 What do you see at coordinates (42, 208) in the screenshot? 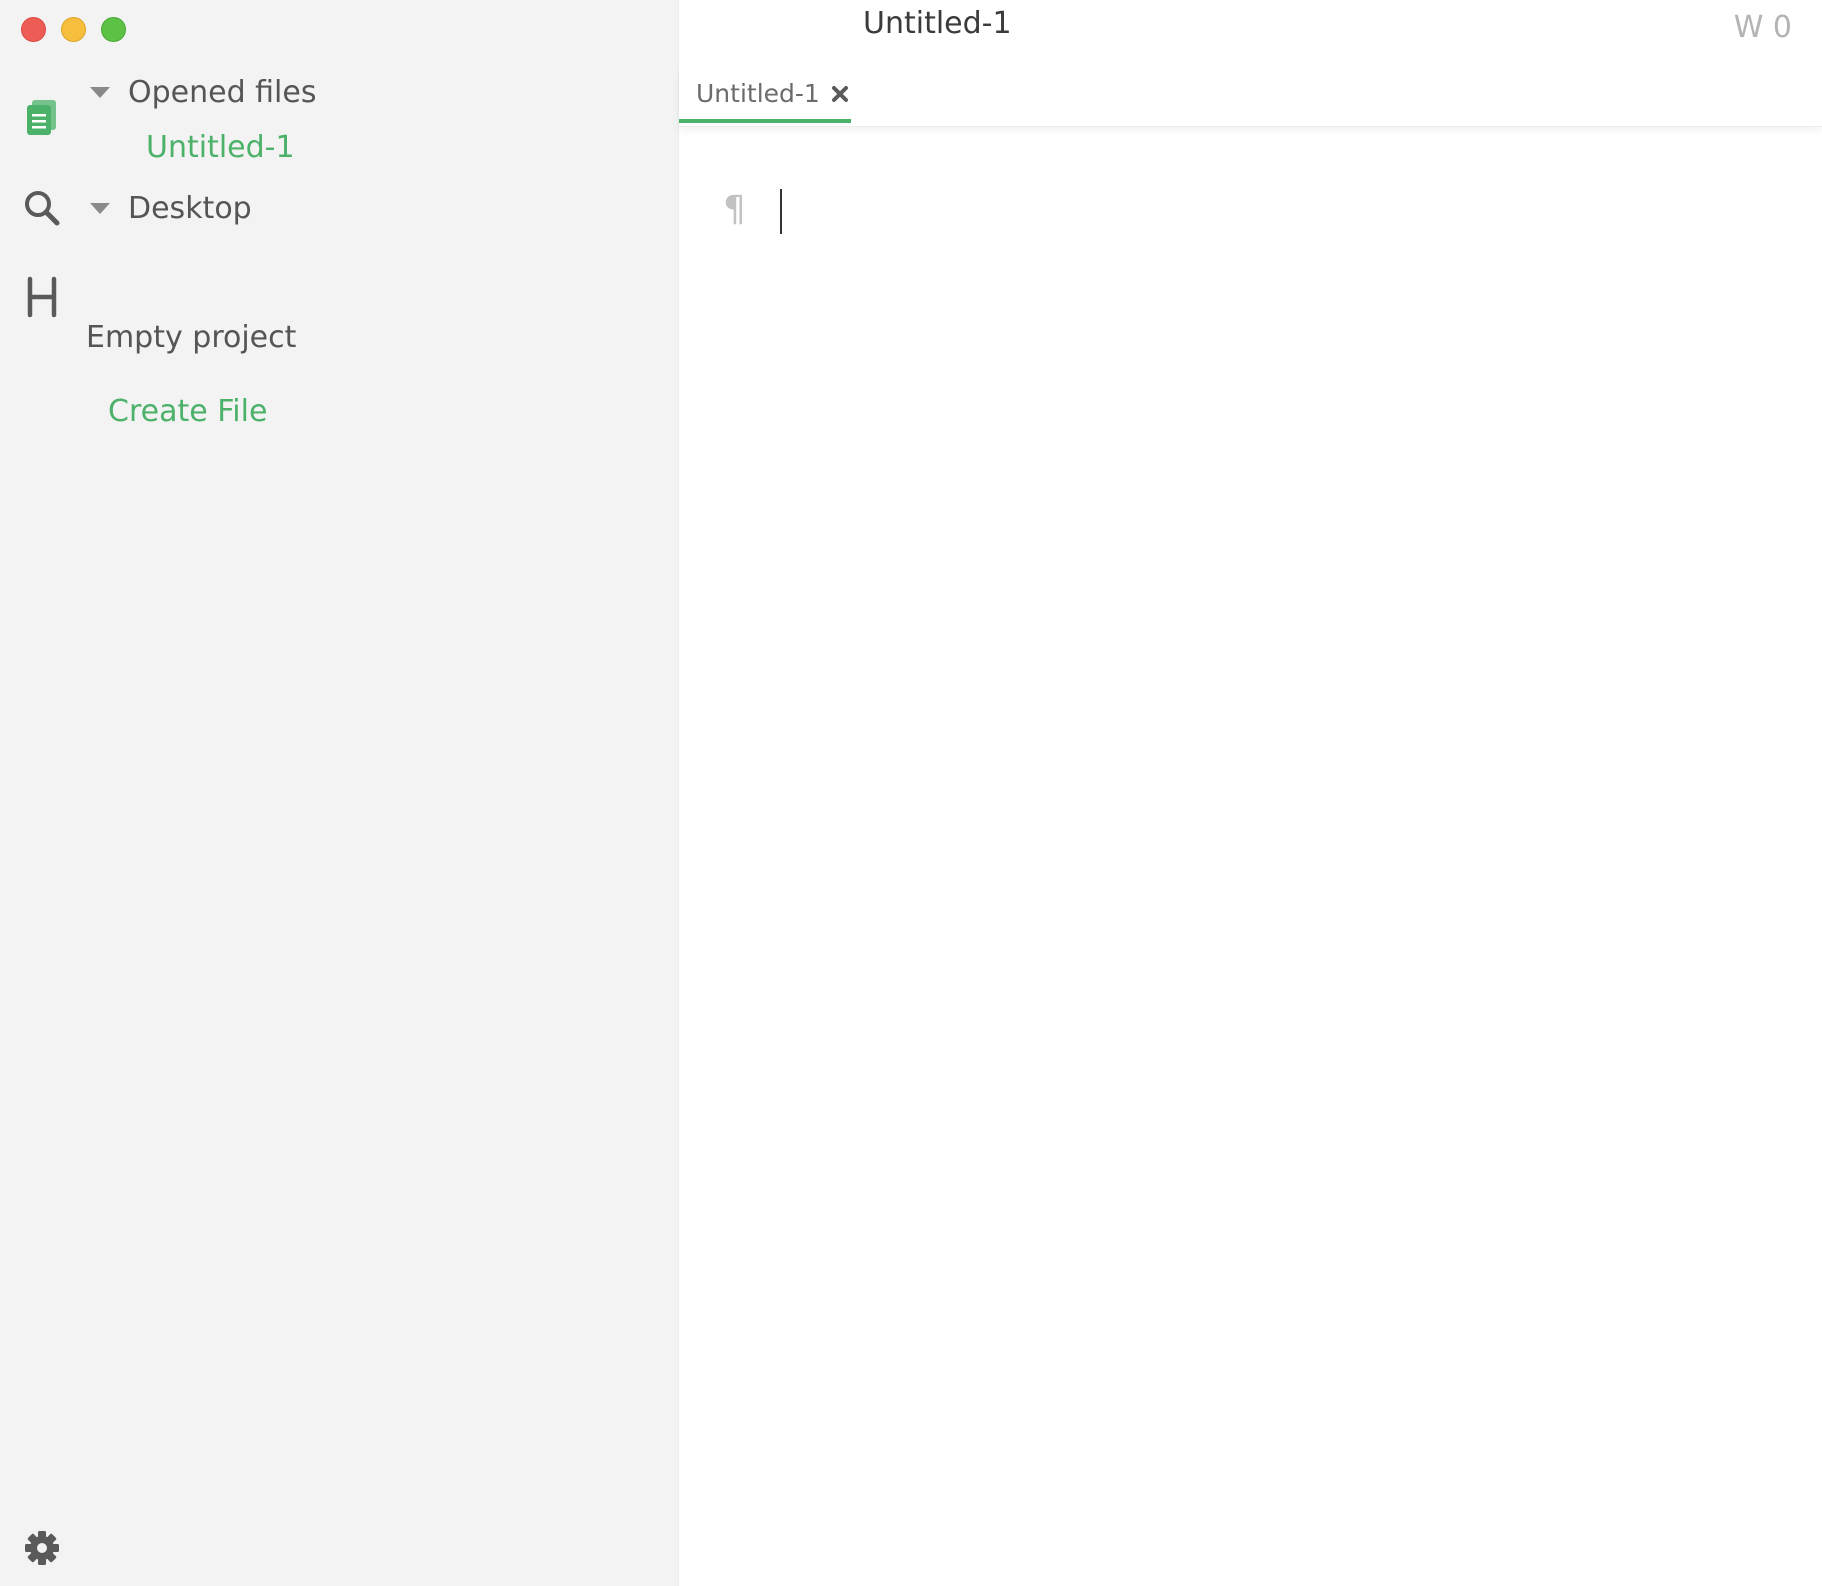
I see `search-icon` at bounding box center [42, 208].